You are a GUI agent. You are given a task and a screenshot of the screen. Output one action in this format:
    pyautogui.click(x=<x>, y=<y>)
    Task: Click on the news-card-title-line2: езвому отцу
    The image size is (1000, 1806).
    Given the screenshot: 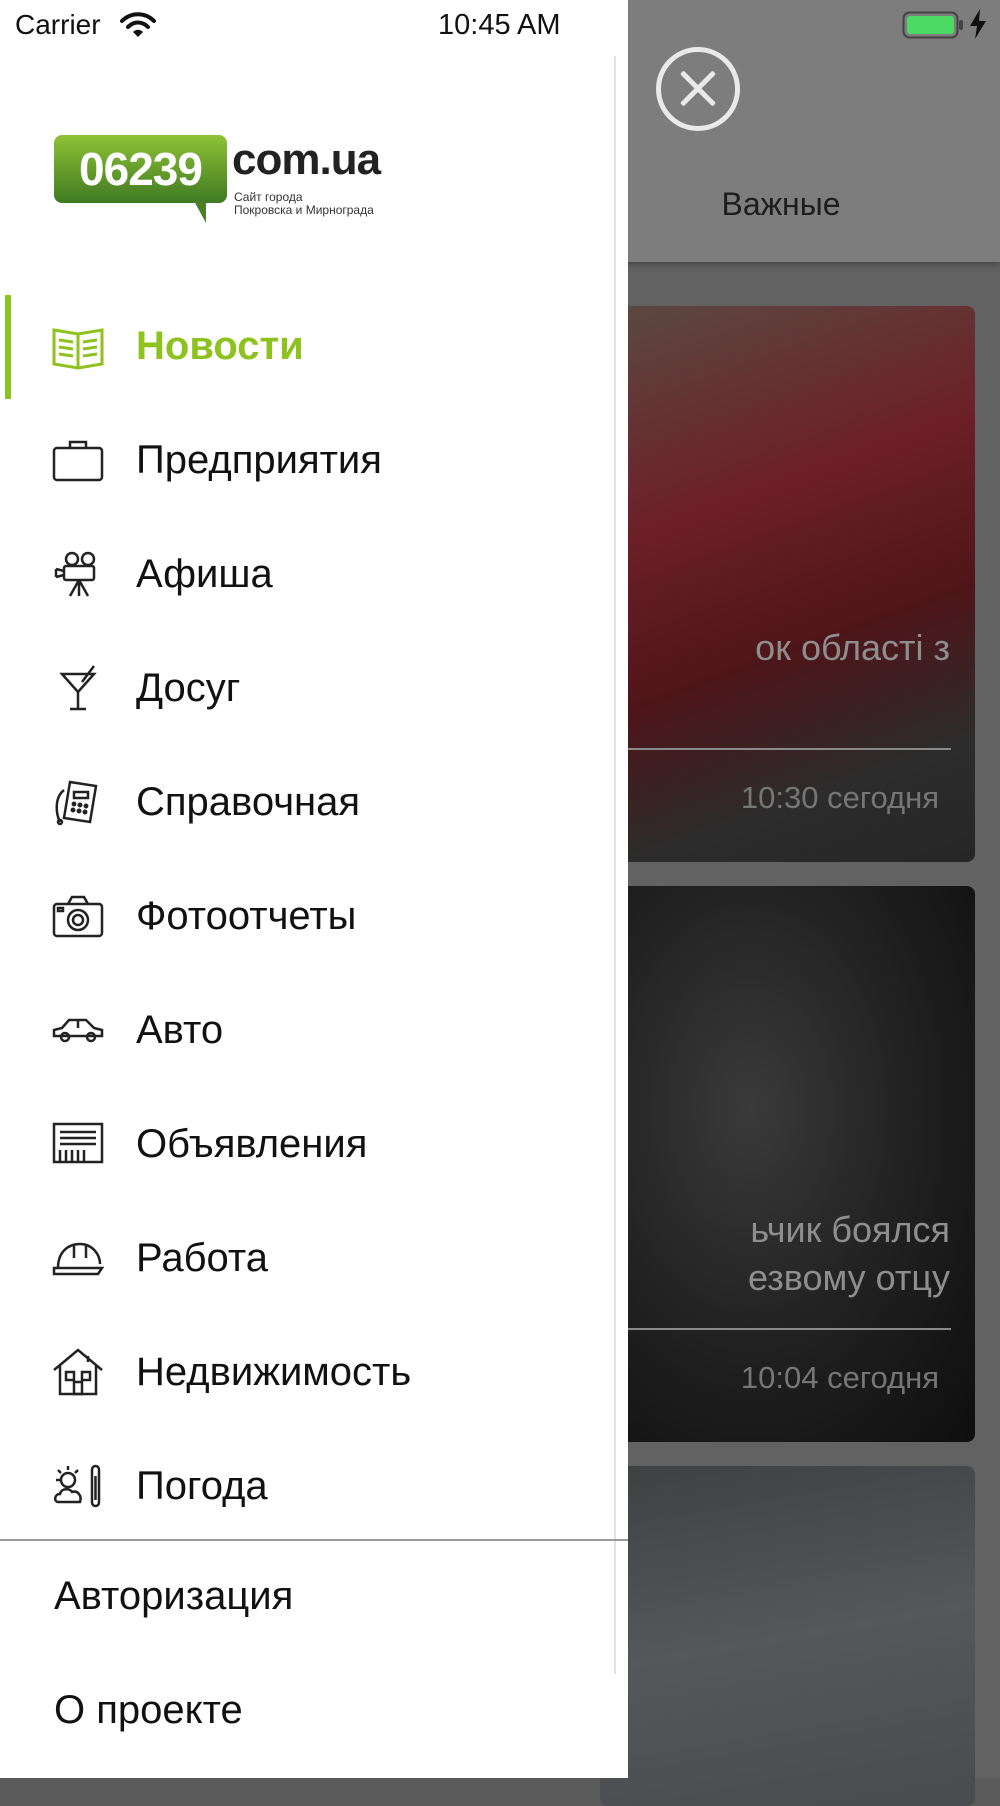 What is the action you would take?
    pyautogui.click(x=849, y=1277)
    